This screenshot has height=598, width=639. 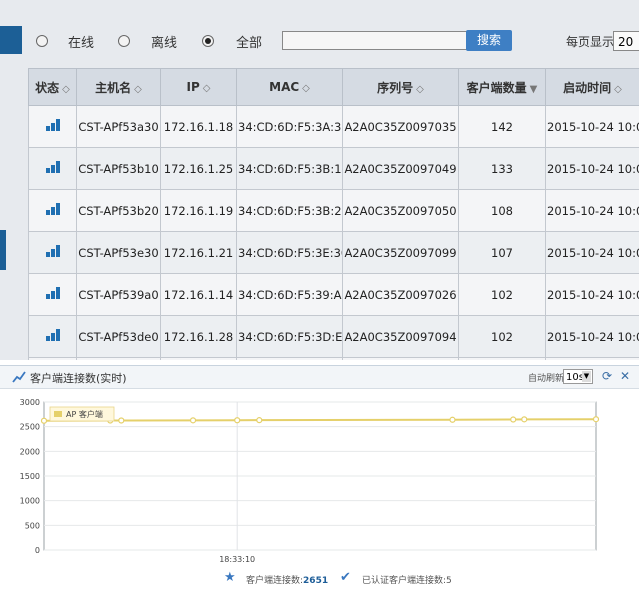 I want to click on hostname-cell: CST-APf539a0, so click(x=119, y=295).